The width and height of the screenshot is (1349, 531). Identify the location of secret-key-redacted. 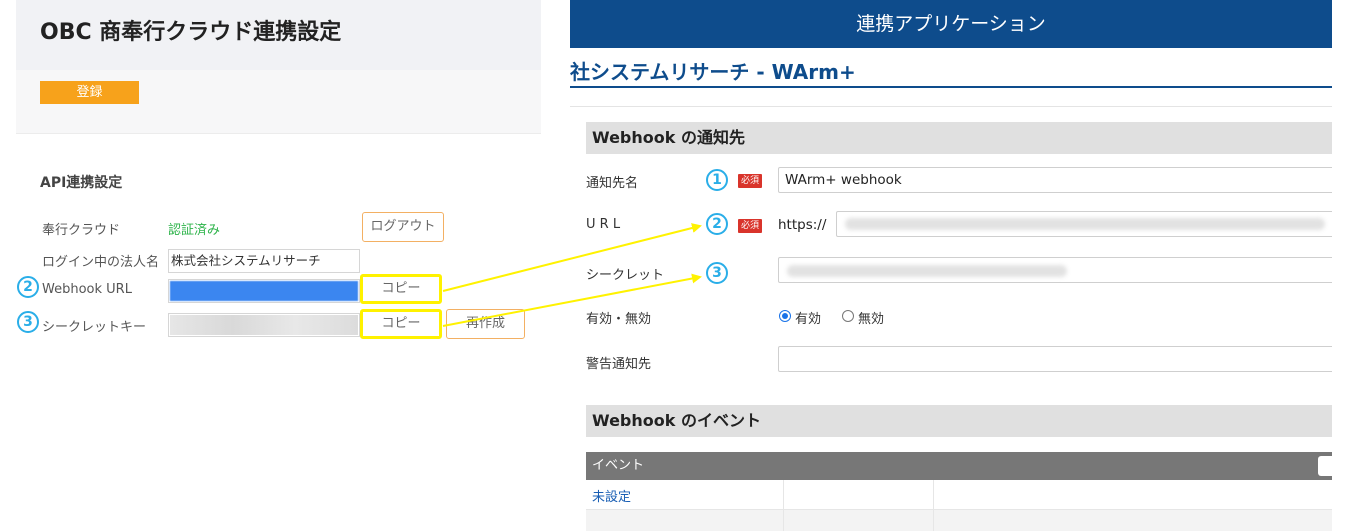
(264, 325).